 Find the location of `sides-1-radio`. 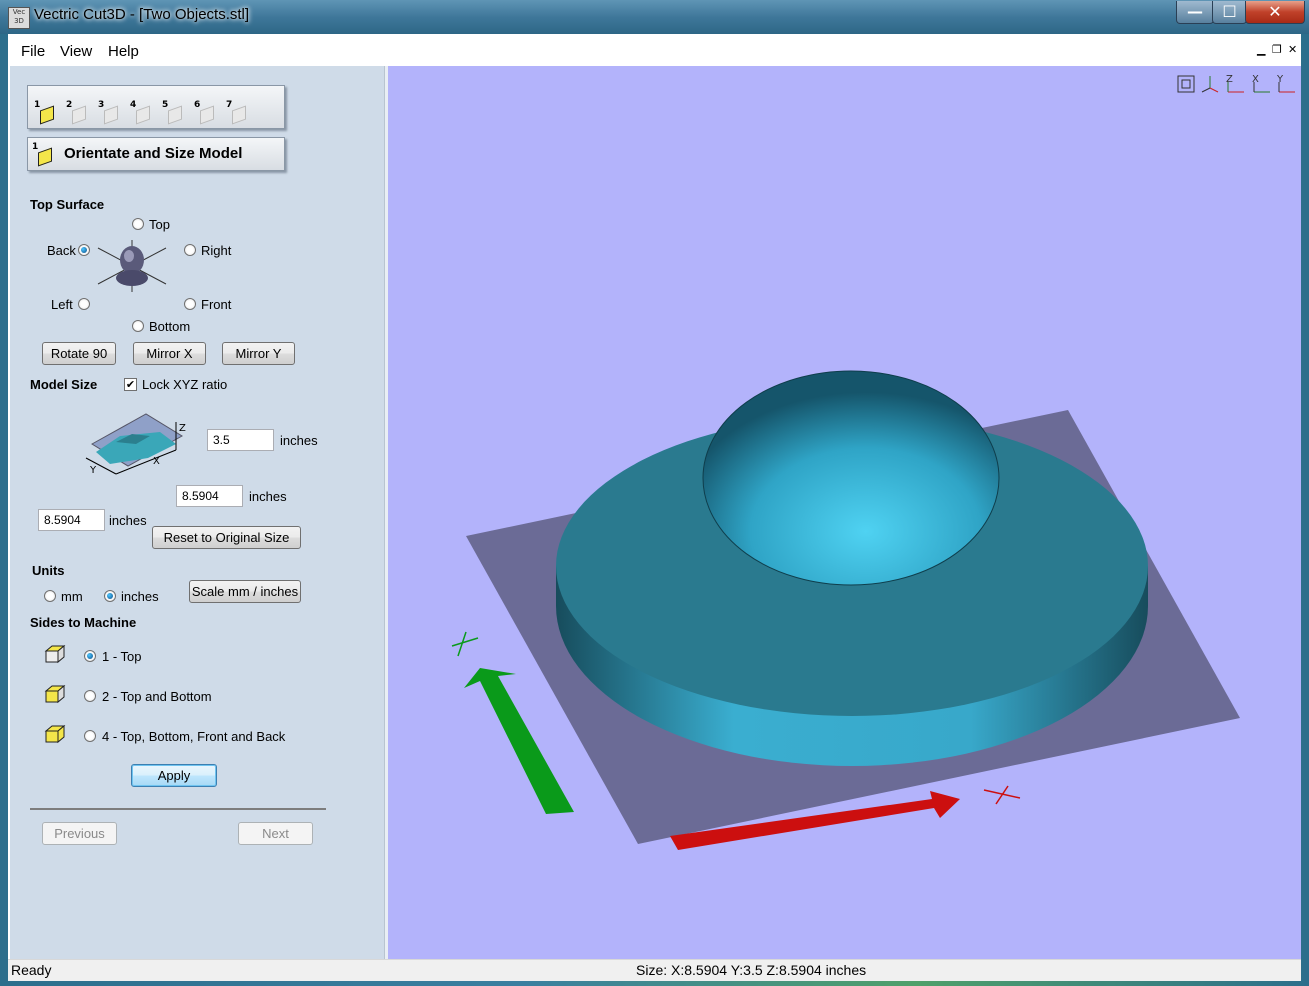

sides-1-radio is located at coordinates (90, 656).